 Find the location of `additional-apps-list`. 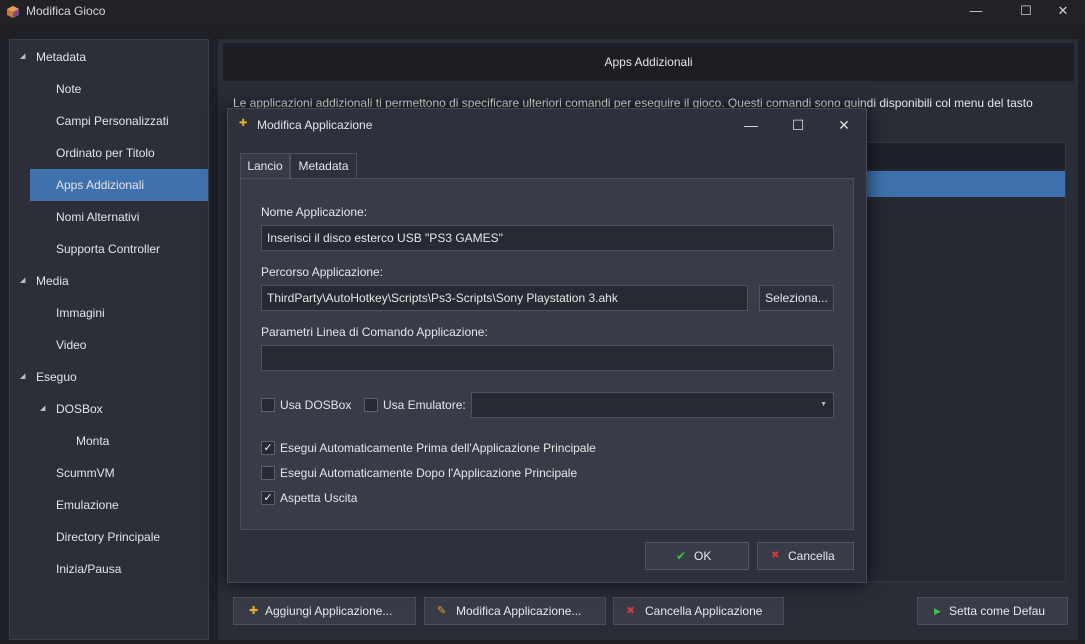

additional-apps-list is located at coordinates (952, 362).